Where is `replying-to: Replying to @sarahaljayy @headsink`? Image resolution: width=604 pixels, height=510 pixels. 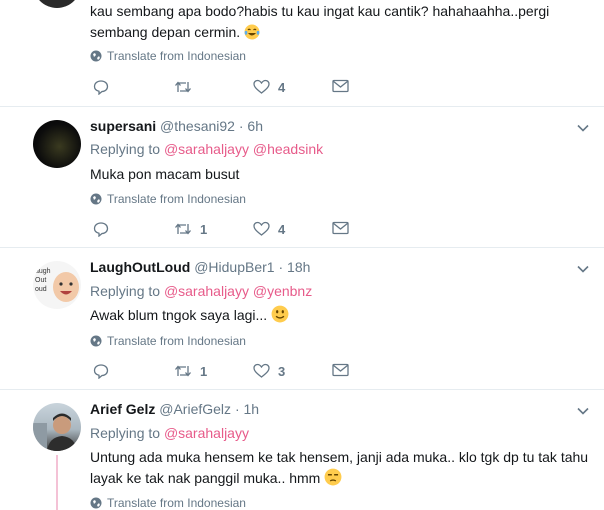
replying-to: Replying to @sarahaljayy @headsink is located at coordinates (206, 149).